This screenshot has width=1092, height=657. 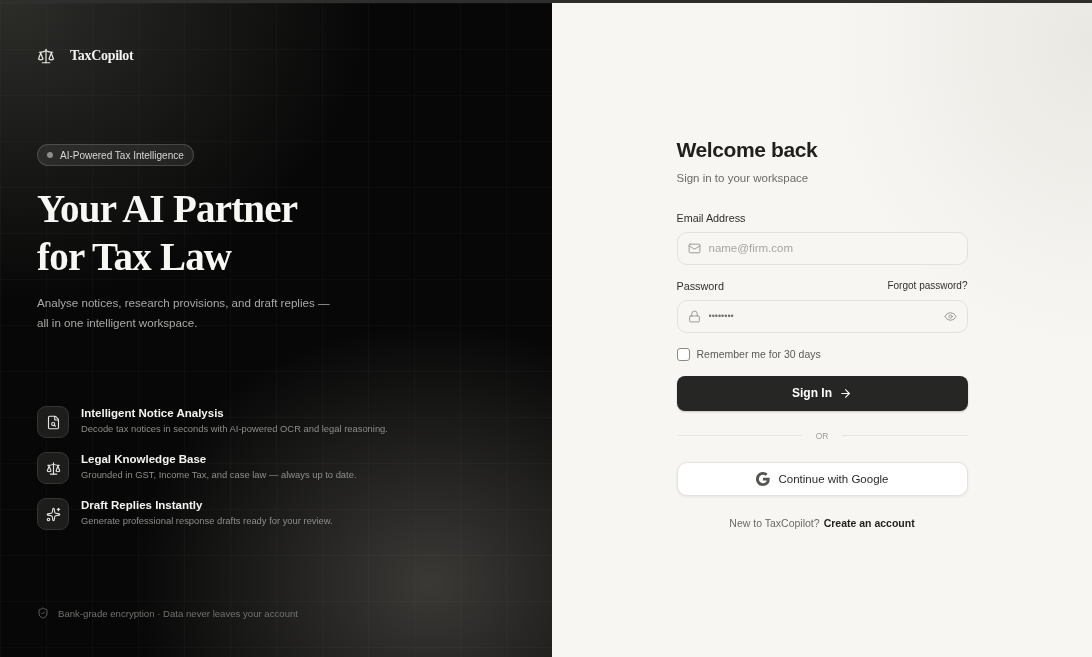 I want to click on remember-label: Remember me for 30 days, so click(x=758, y=354).